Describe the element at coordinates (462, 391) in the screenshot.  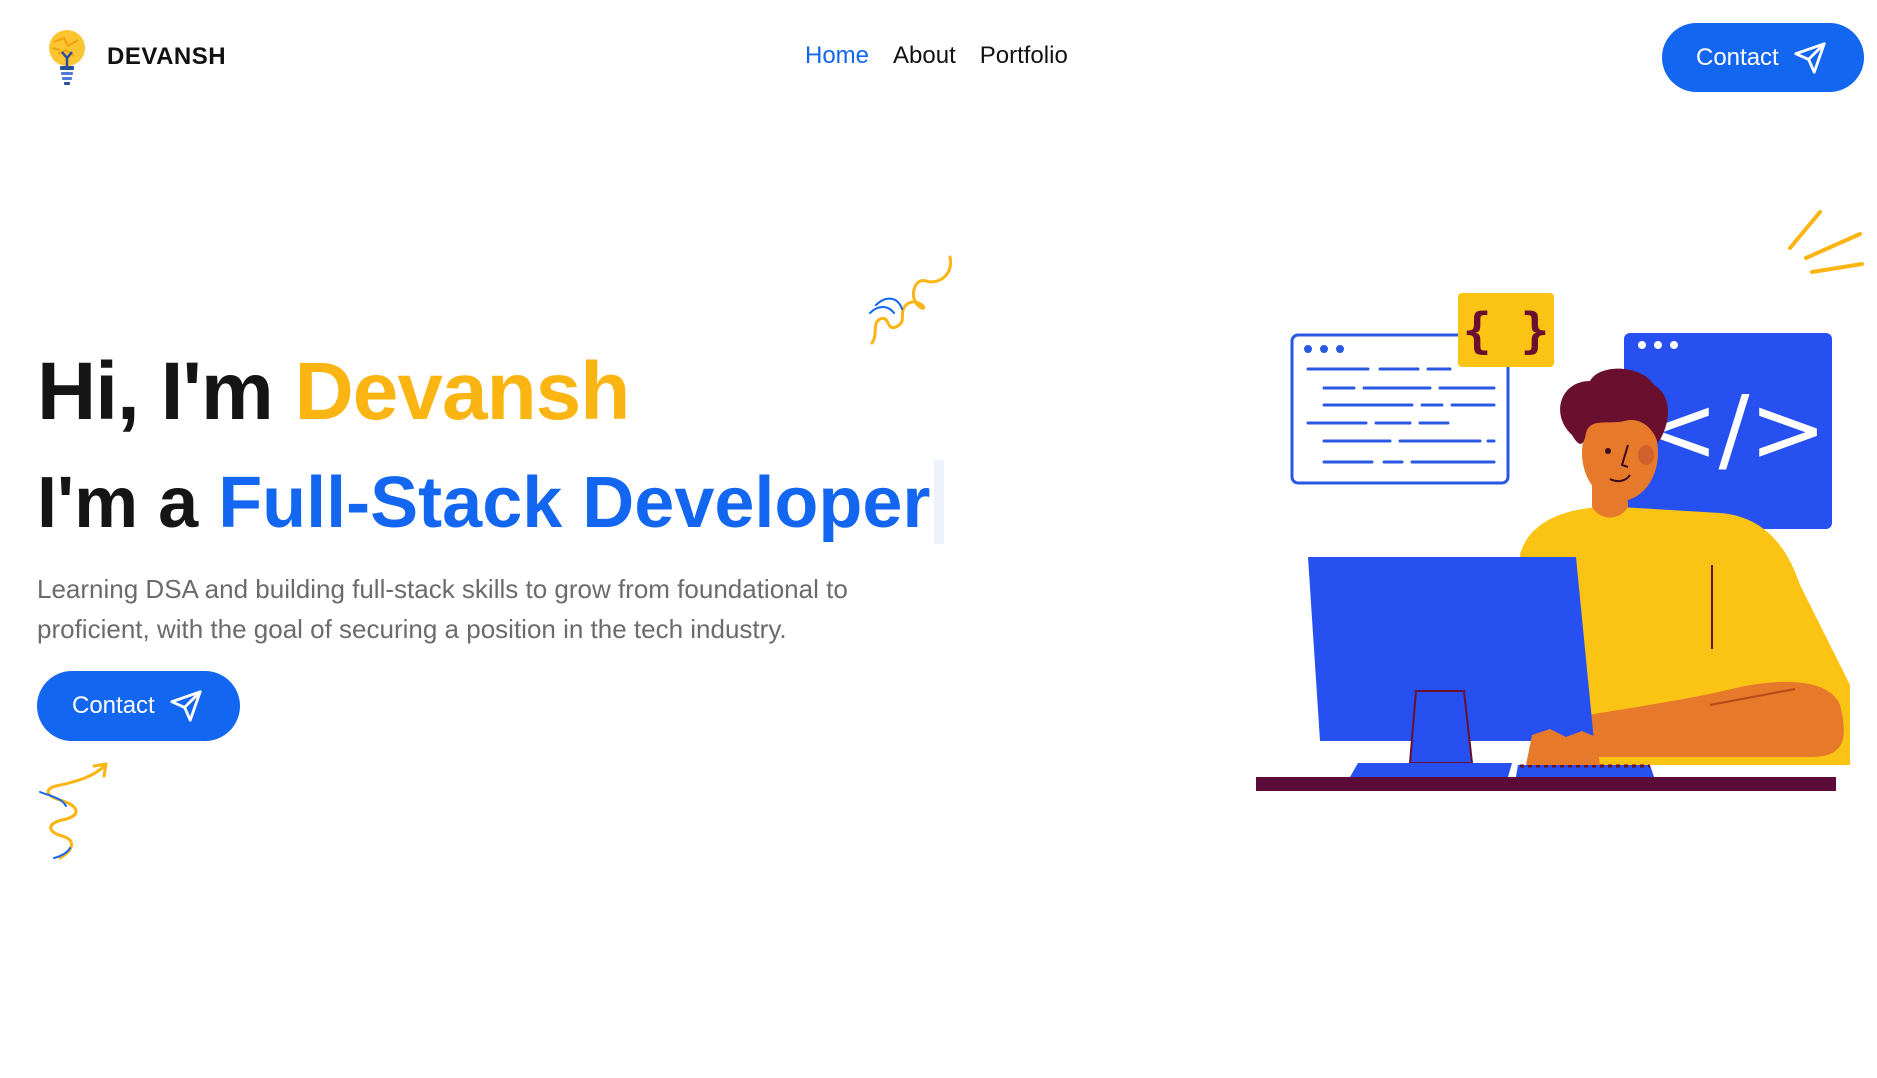
I see `hero-name: Devansh` at that location.